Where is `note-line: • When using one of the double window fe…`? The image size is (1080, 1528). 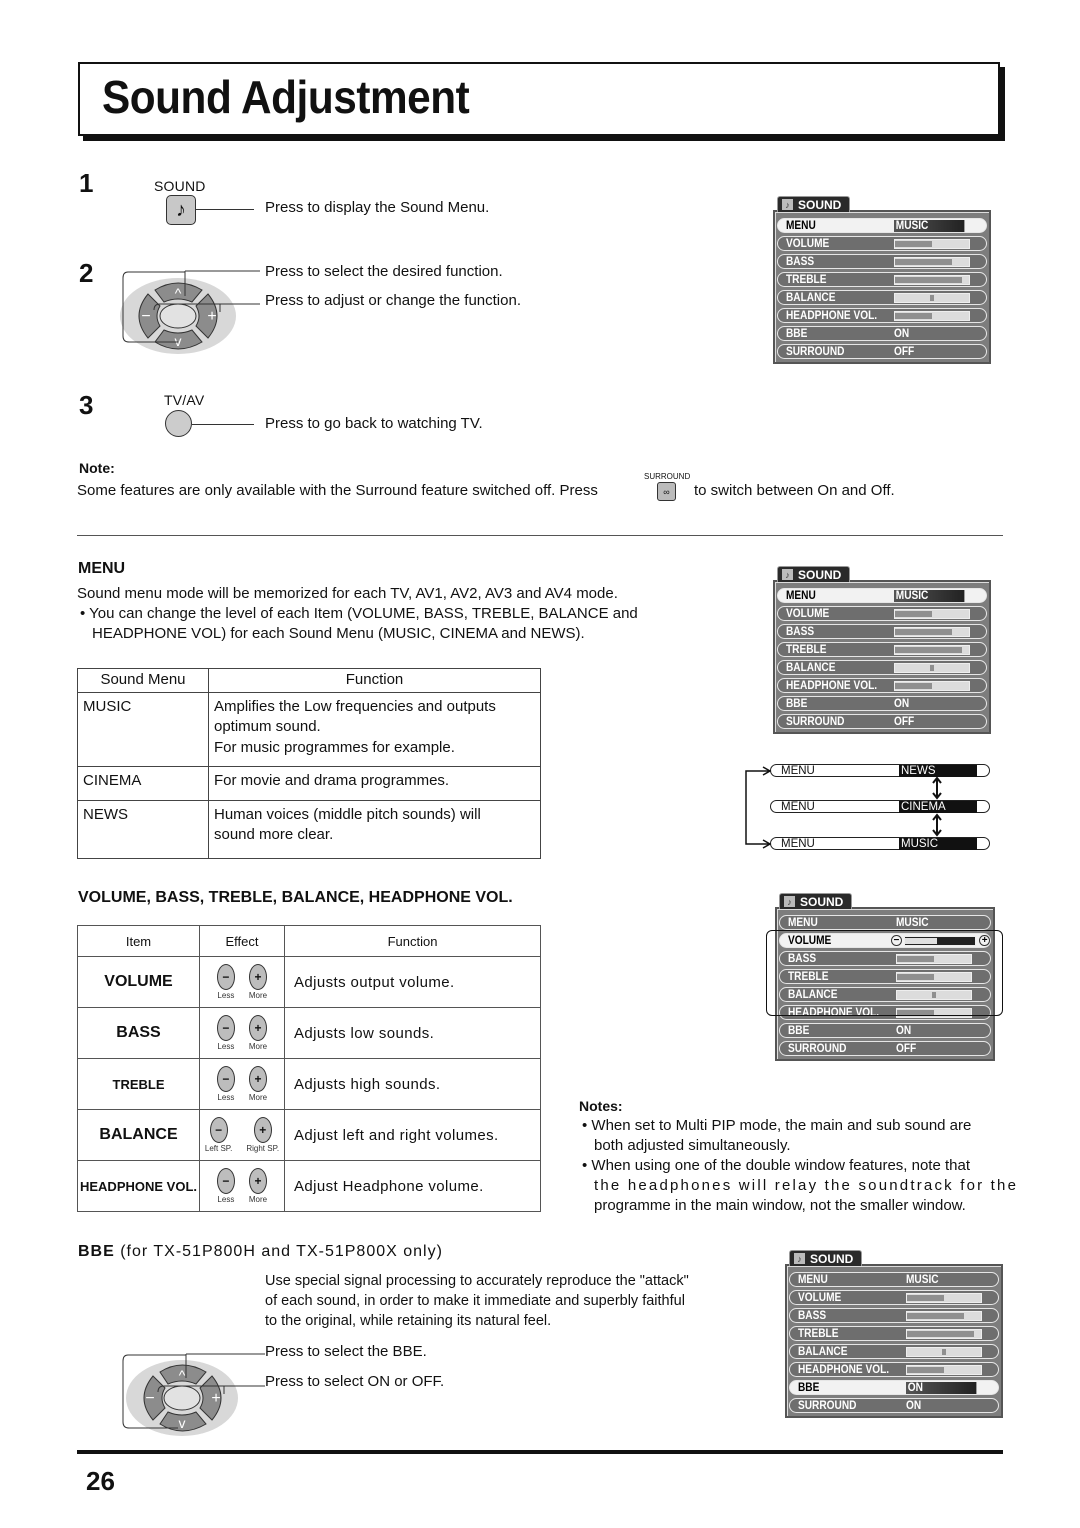 note-line: • When using one of the double window fe… is located at coordinates (776, 1165).